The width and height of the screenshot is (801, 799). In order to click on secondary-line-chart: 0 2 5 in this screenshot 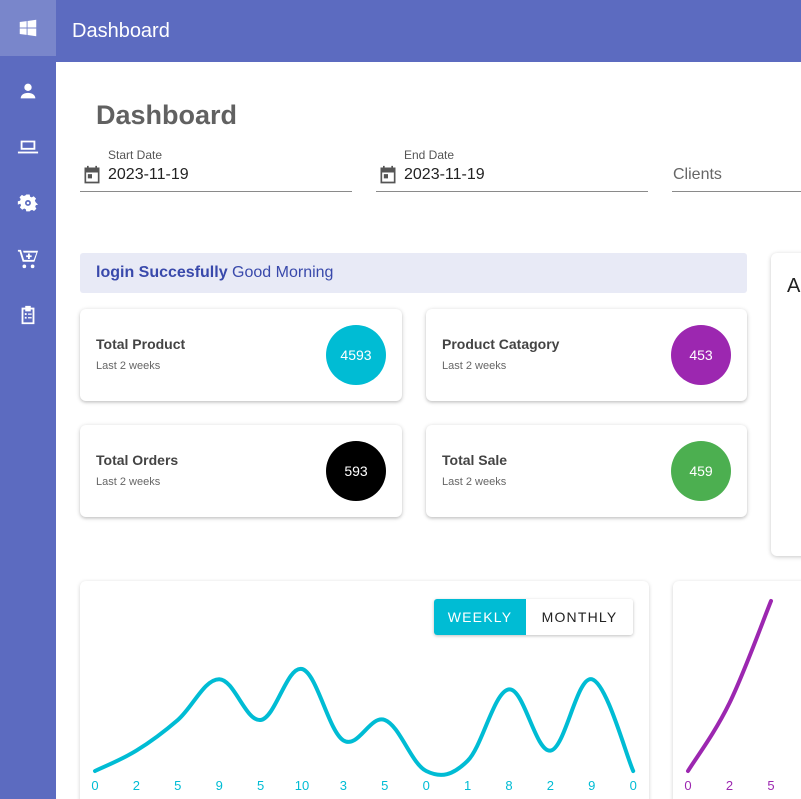, I will do `click(729, 696)`.